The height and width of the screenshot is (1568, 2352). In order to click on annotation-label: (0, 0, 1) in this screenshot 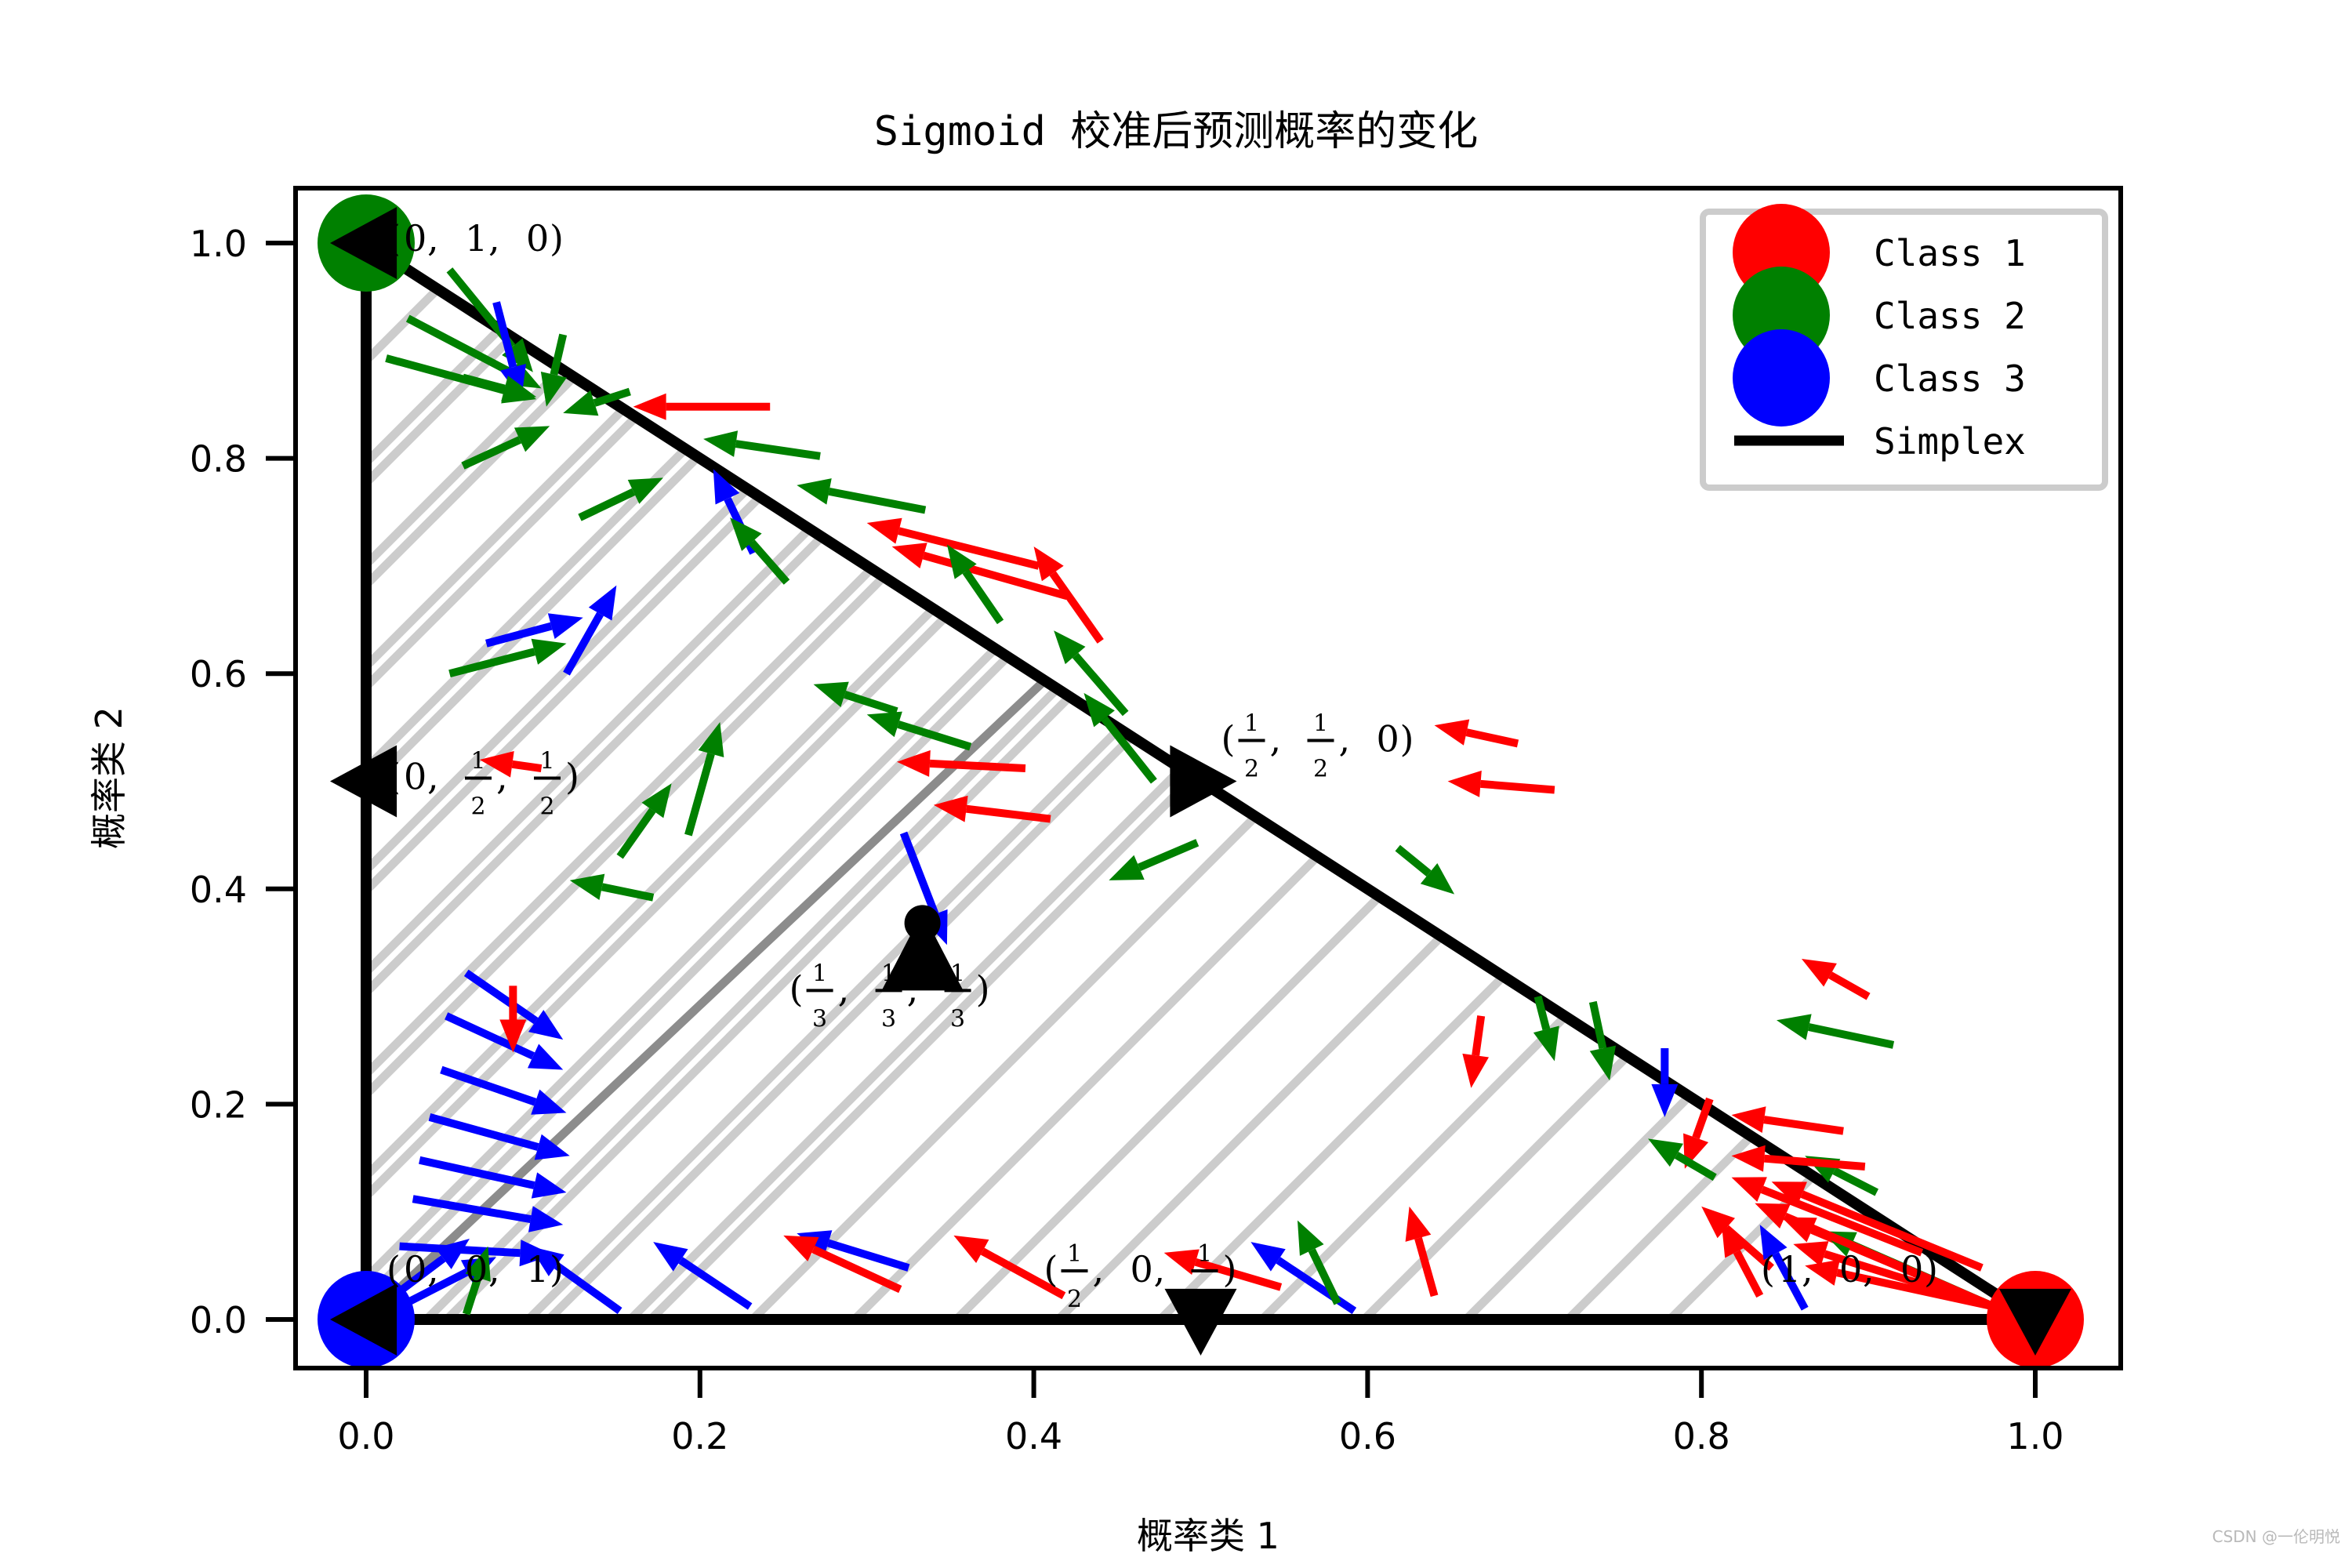, I will do `click(475, 1269)`.